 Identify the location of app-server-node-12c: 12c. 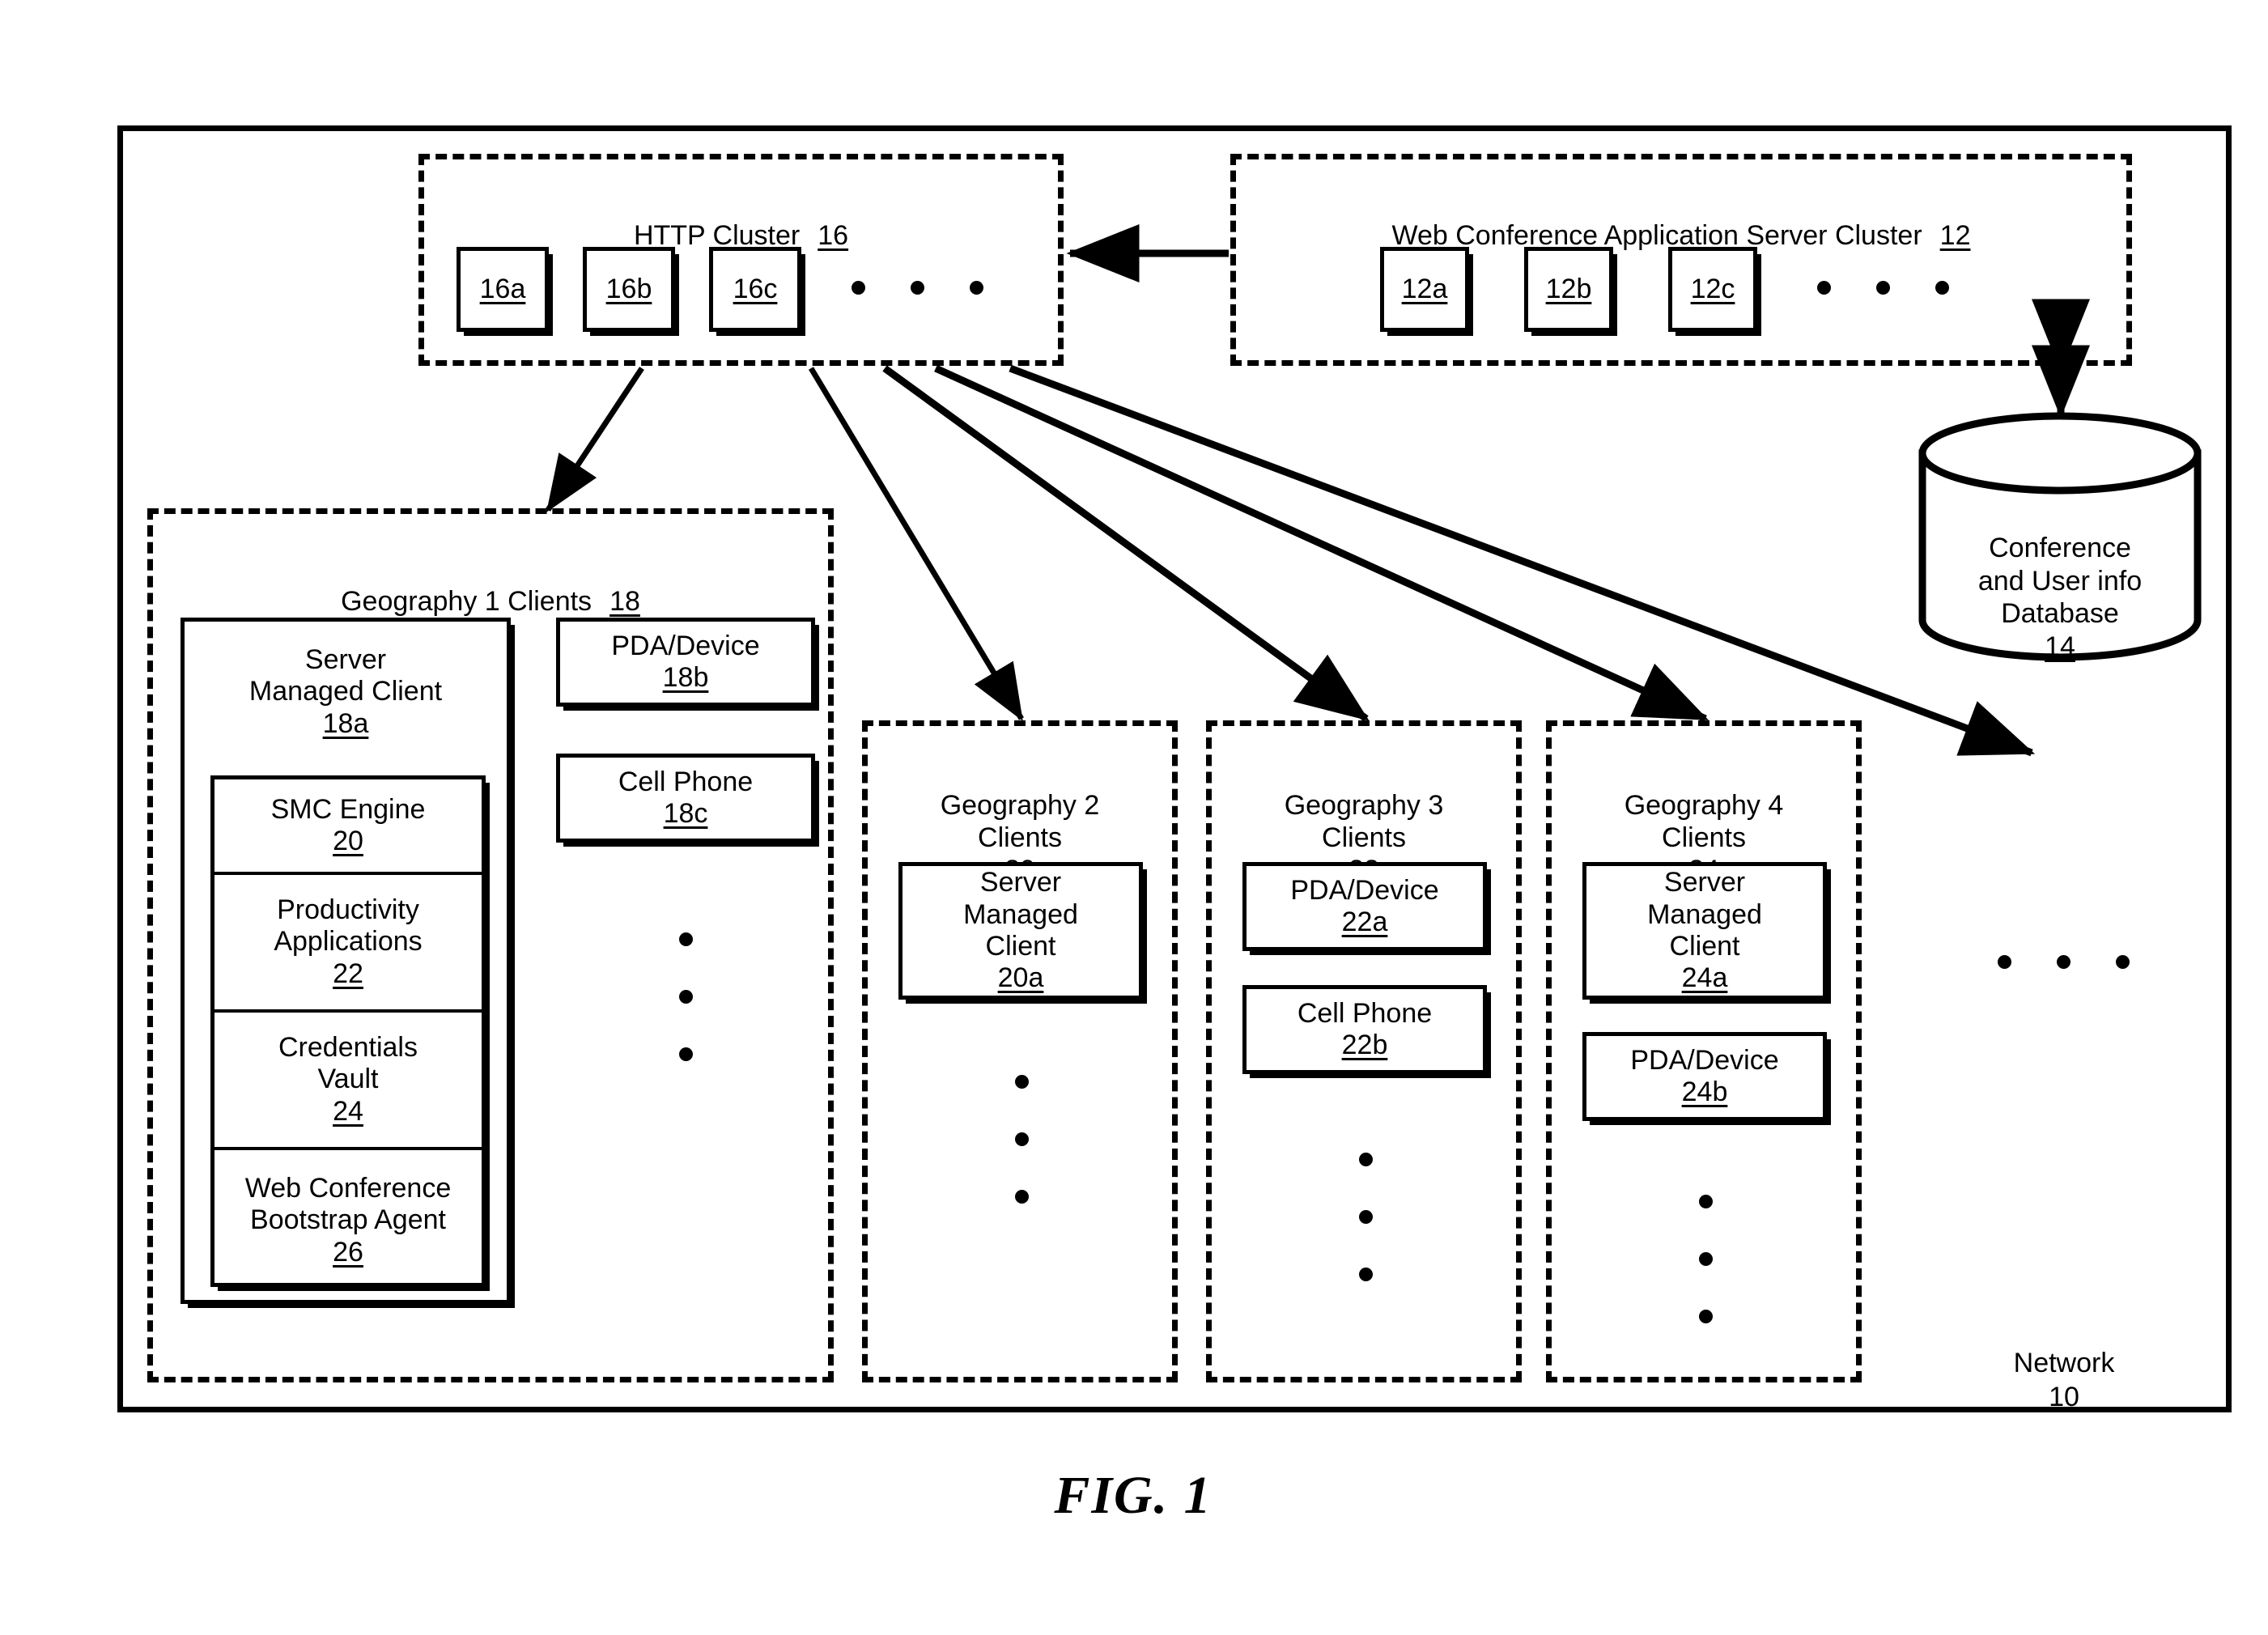
(1712, 289).